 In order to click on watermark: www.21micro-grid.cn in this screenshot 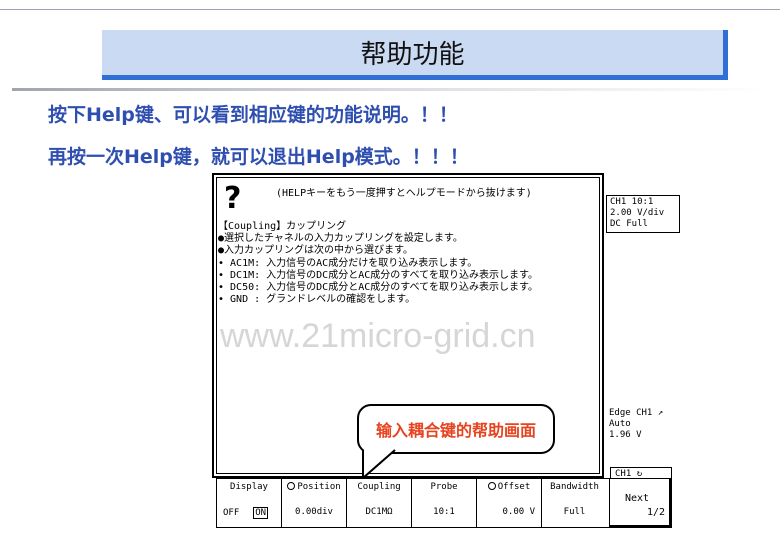, I will do `click(378, 336)`.